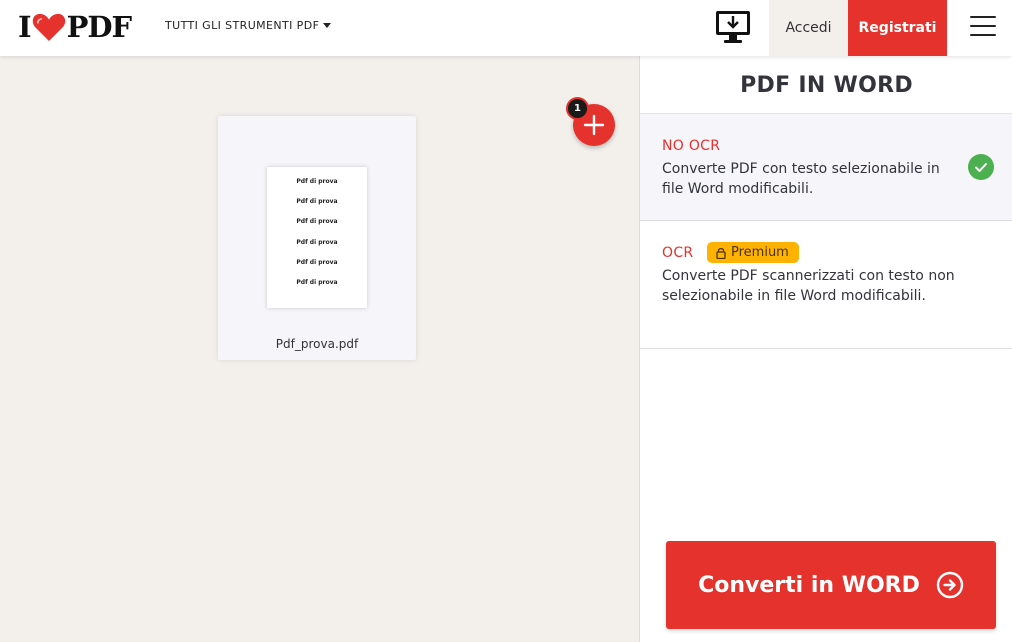 The width and height of the screenshot is (1012, 642). What do you see at coordinates (691, 146) in the screenshot?
I see `option-title: NO OCR` at bounding box center [691, 146].